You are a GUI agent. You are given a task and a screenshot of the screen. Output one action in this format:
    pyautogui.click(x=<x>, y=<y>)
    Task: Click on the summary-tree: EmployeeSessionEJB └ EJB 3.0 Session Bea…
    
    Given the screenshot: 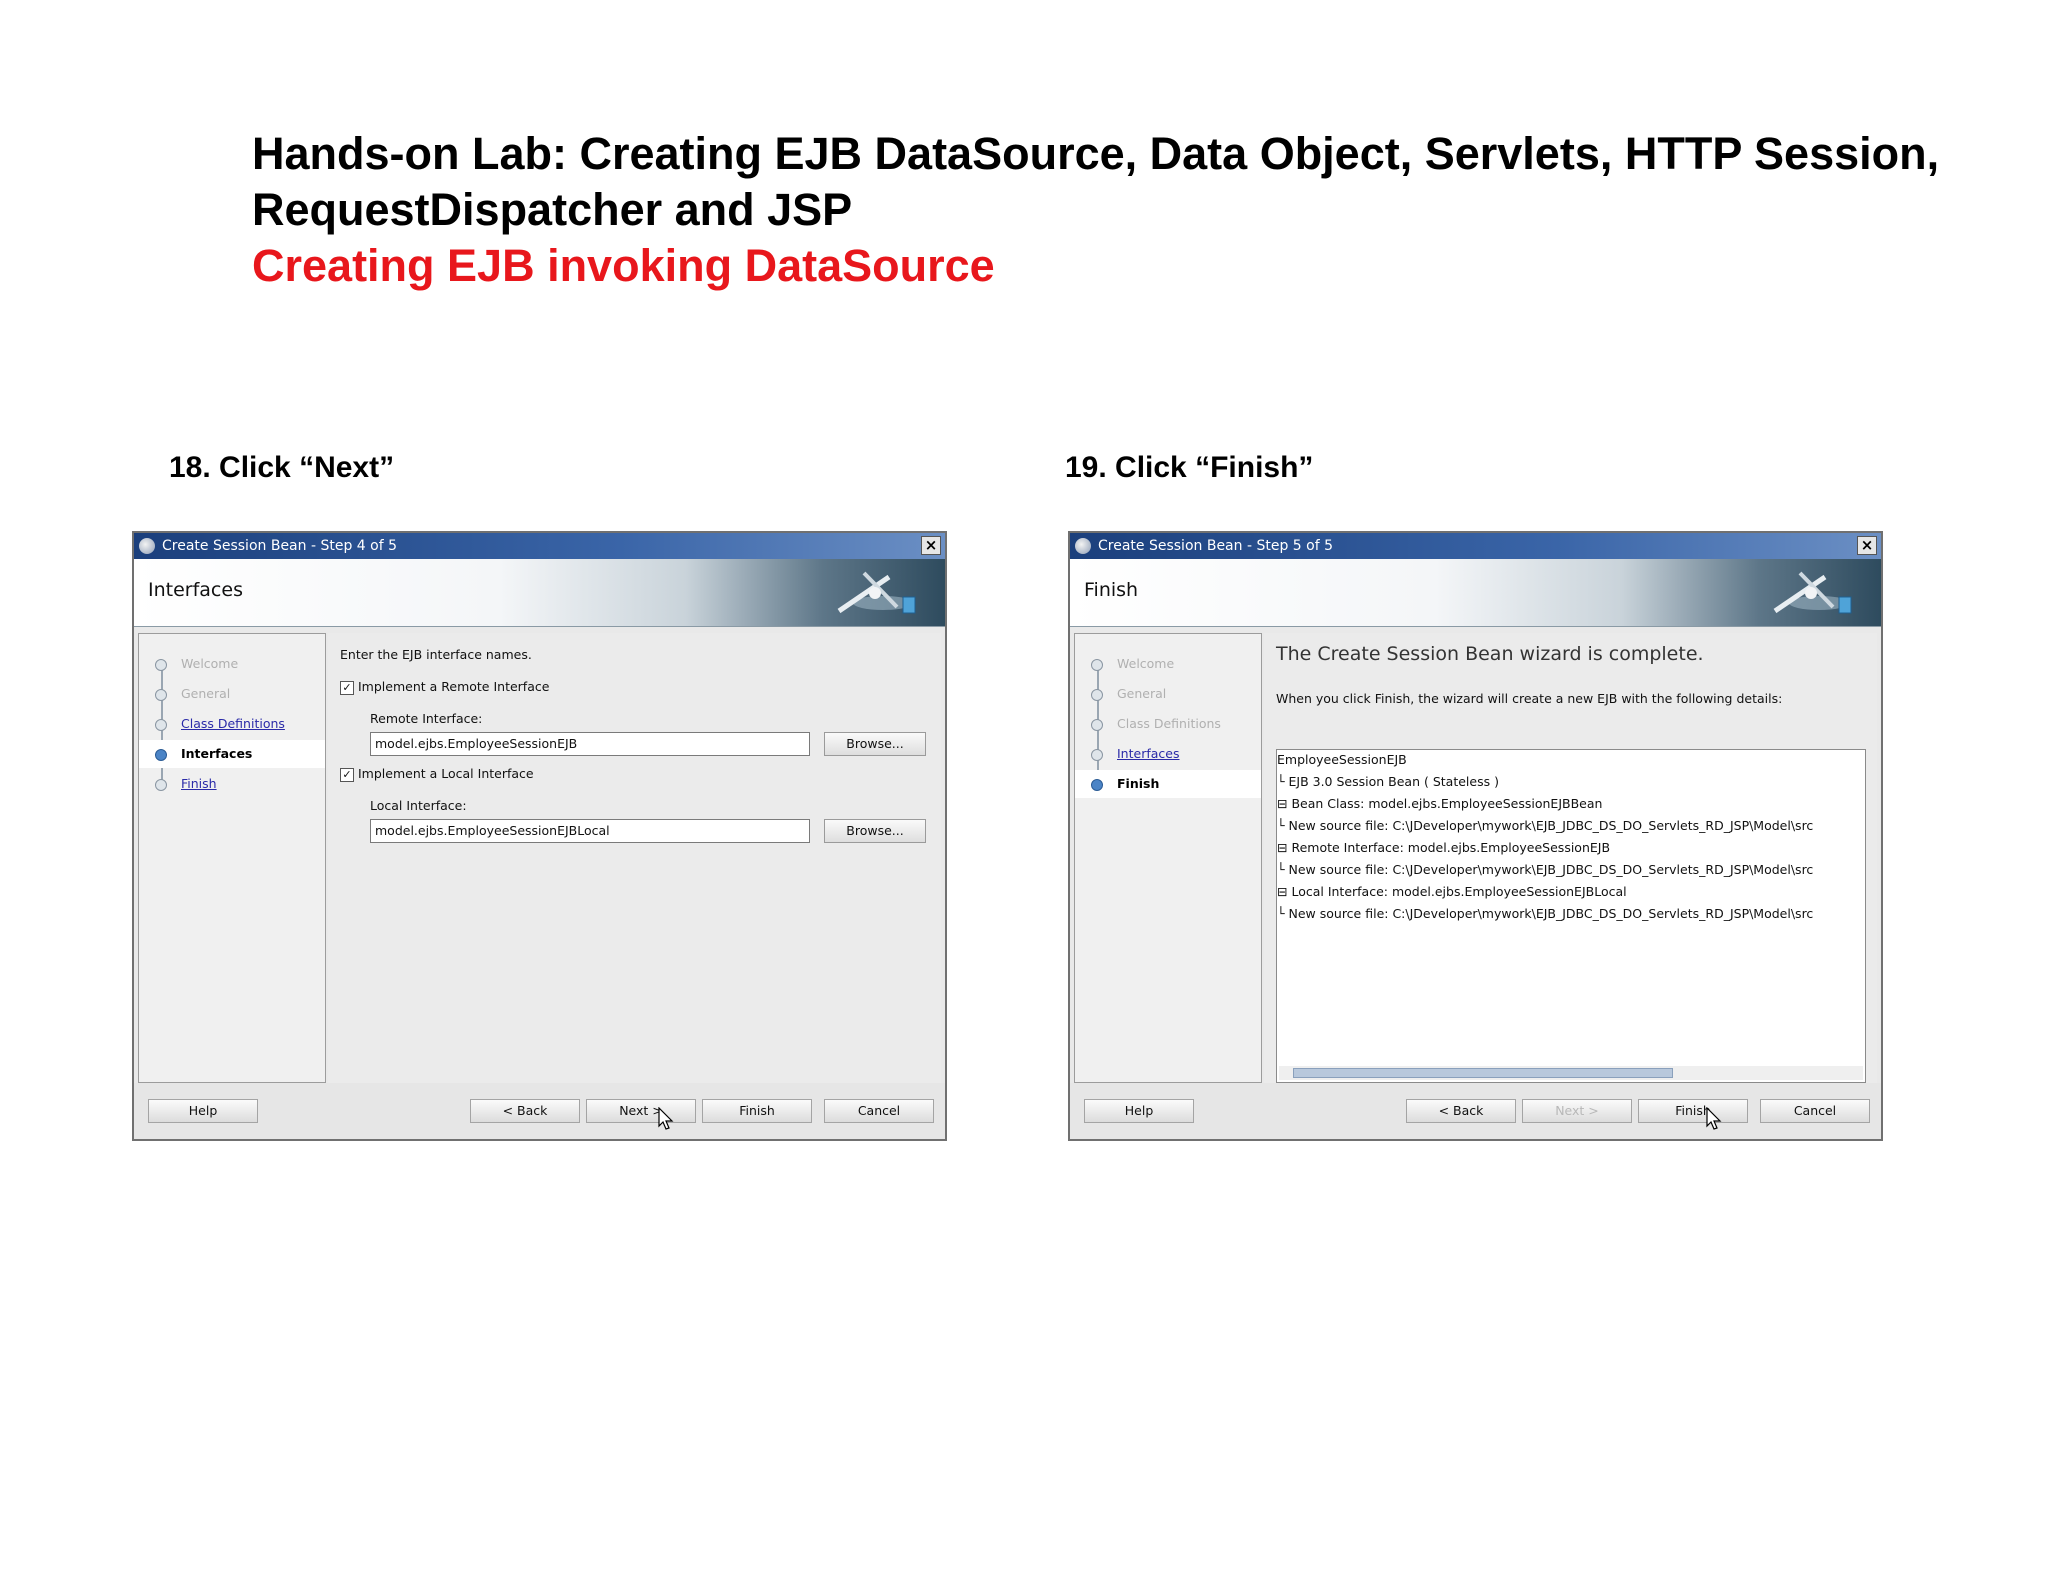 What is the action you would take?
    pyautogui.click(x=1571, y=916)
    